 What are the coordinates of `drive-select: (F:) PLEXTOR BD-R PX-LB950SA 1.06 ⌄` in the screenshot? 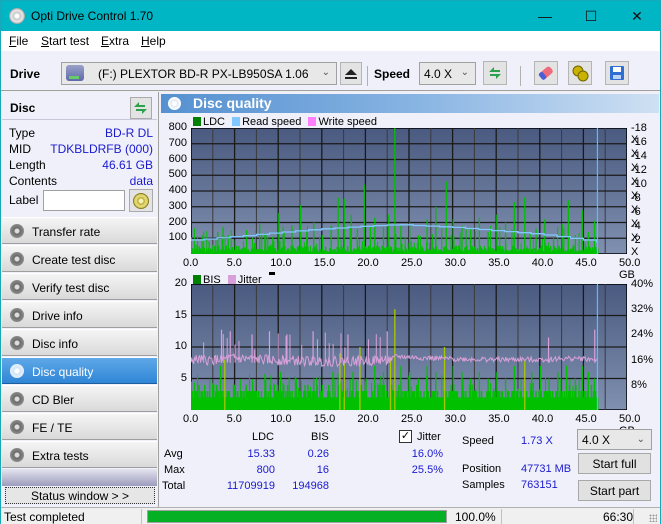 It's located at (199, 73).